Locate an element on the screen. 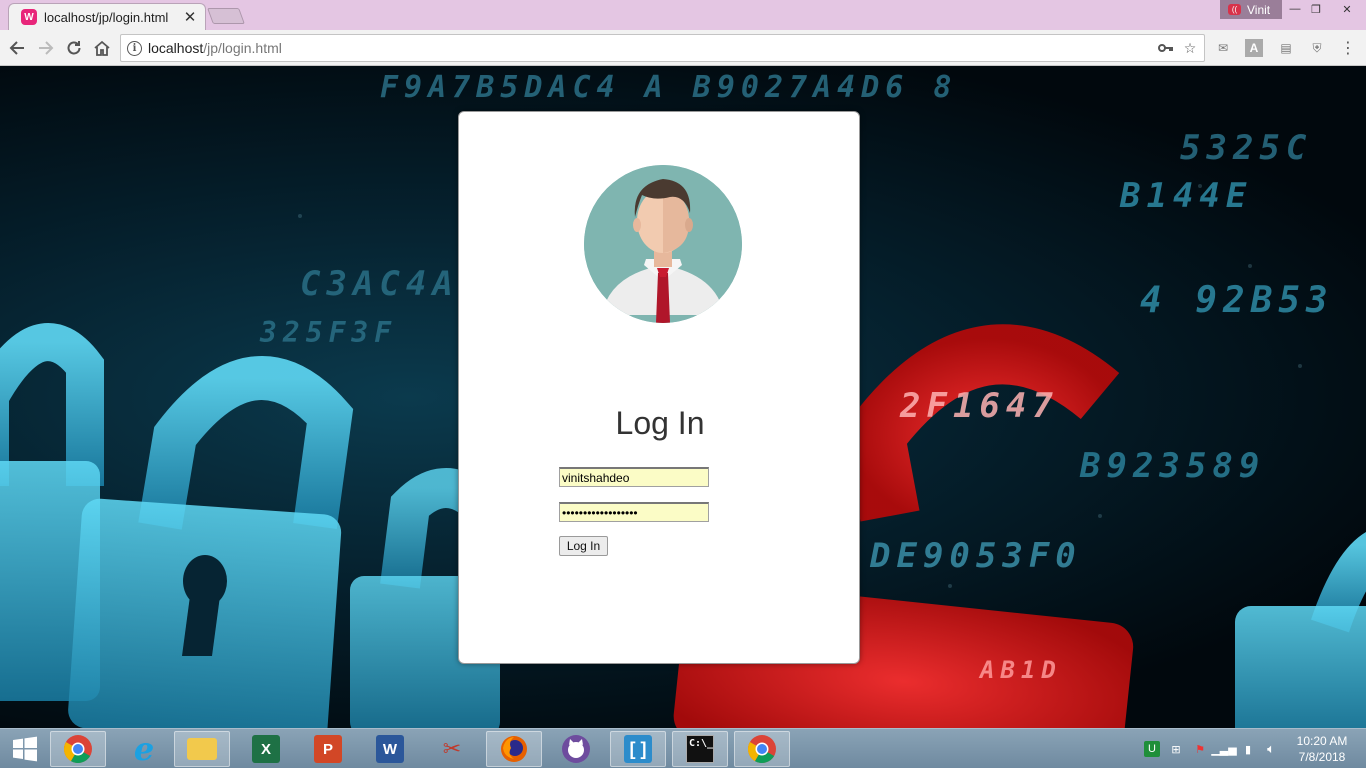  excel-icon: X is located at coordinates (266, 749).